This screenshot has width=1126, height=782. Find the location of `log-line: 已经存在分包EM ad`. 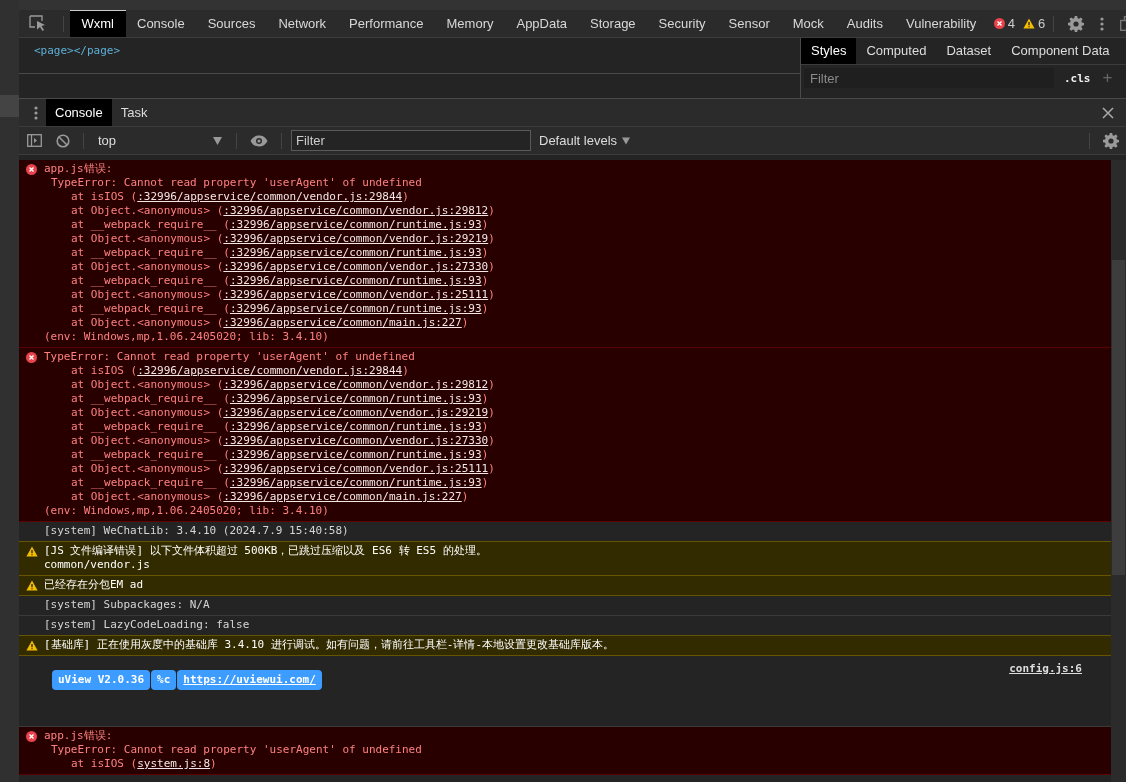

log-line: 已经存在分包EM ad is located at coordinates (94, 585).